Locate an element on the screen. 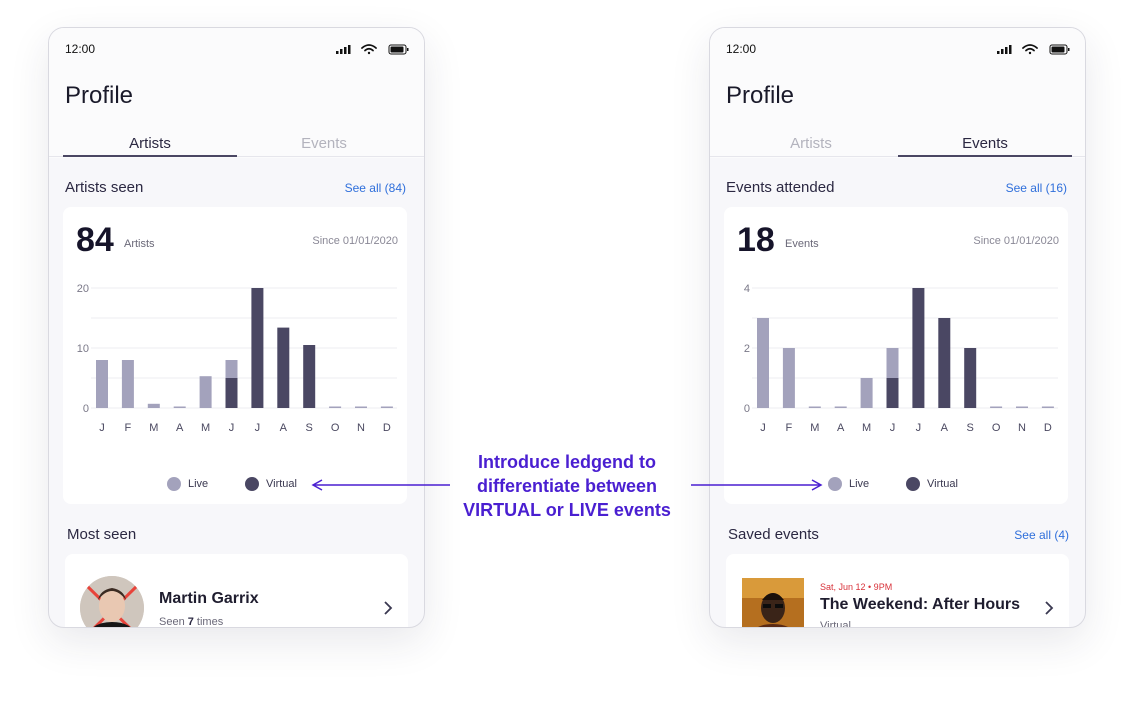 The image size is (1134, 716). event-date: Sat, Jun 12 • 9PM is located at coordinates (856, 587).